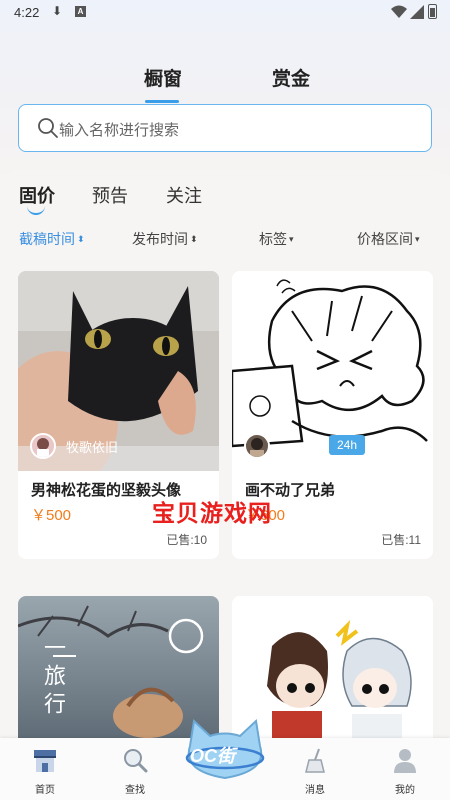 The height and width of the screenshot is (800, 450). I want to click on signal-icon, so click(417, 12).